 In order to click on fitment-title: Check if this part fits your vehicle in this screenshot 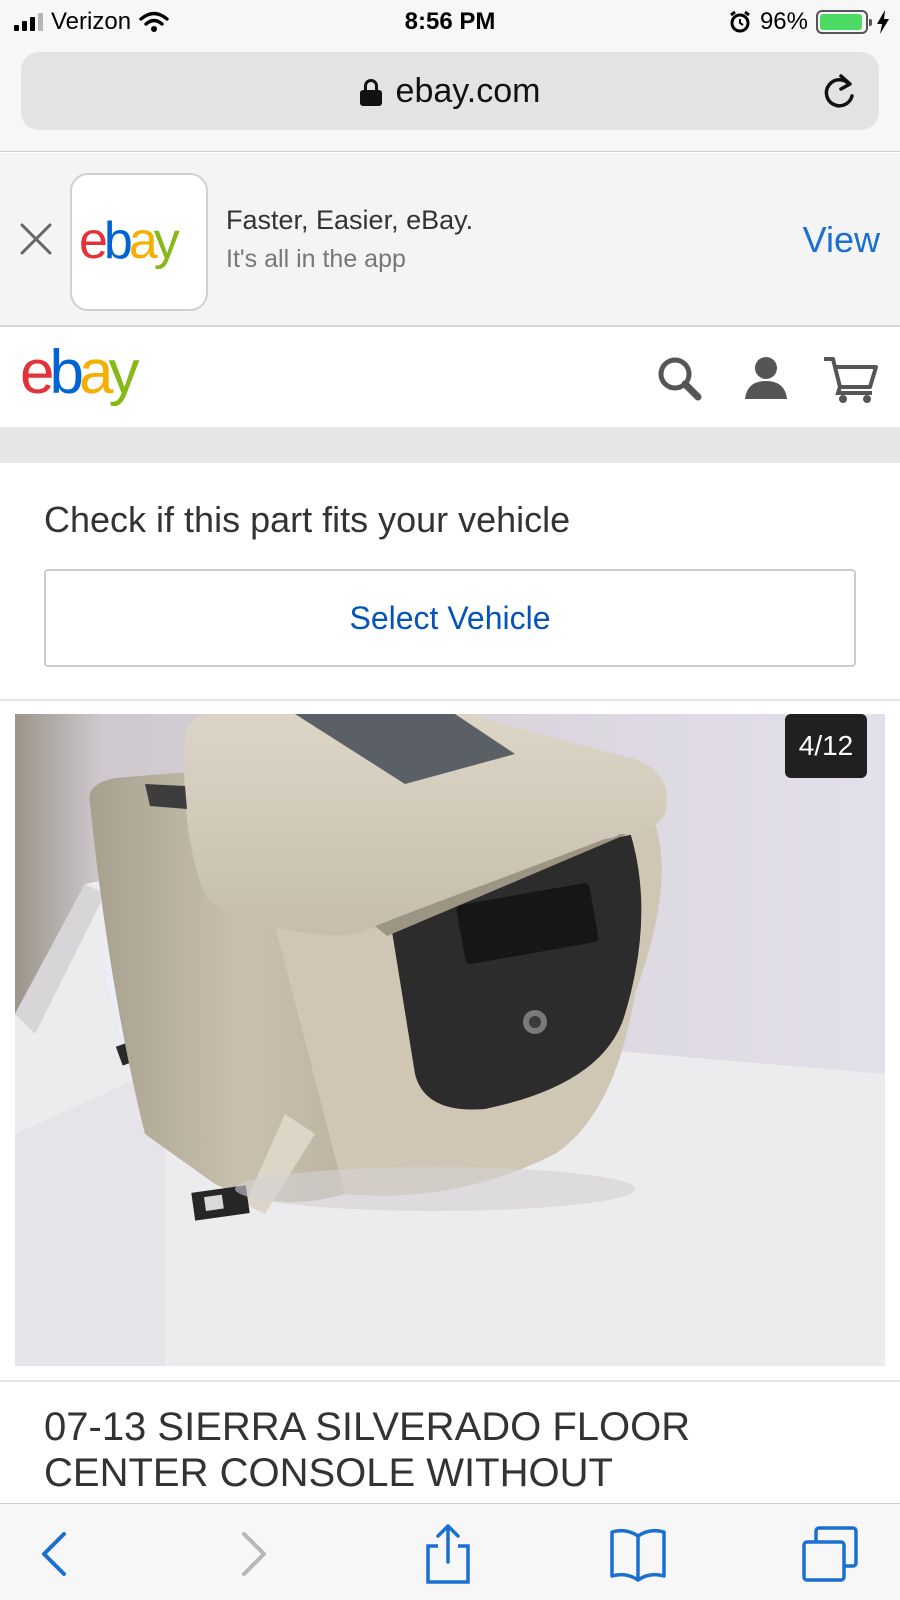, I will do `click(307, 519)`.